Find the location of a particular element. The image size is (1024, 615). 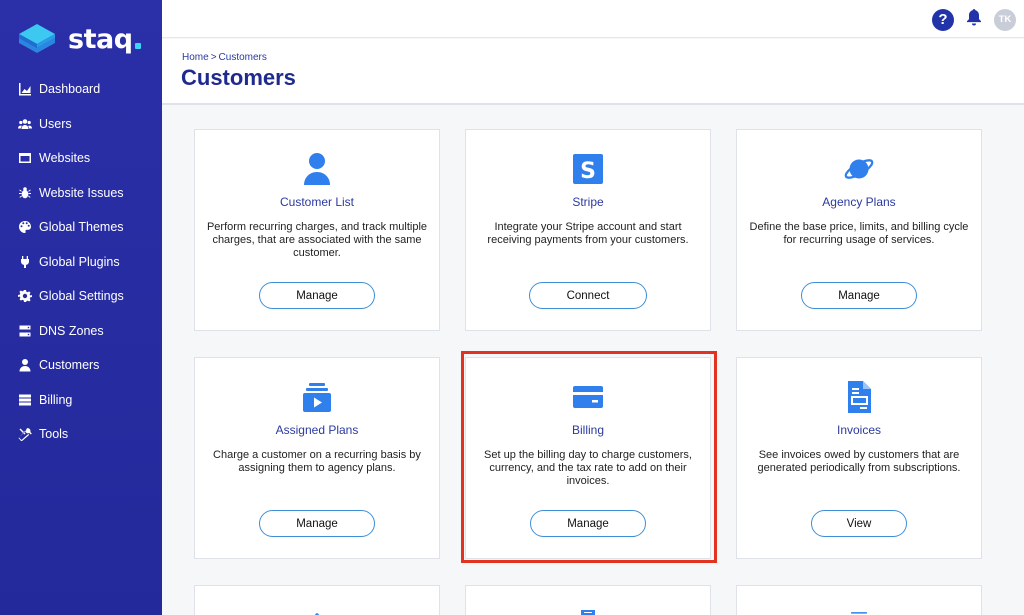

bell-icon is located at coordinates (974, 19).